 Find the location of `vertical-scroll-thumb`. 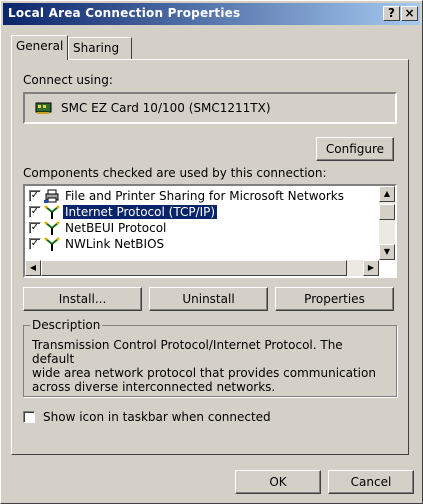

vertical-scroll-thumb is located at coordinates (387, 212).